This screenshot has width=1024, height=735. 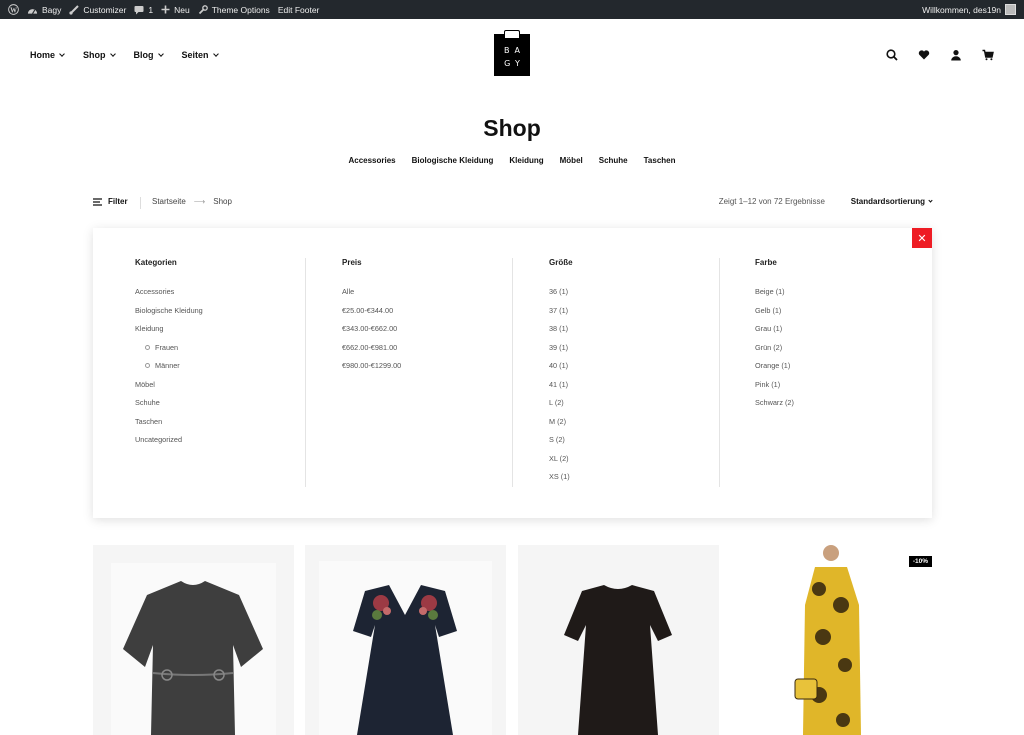 What do you see at coordinates (169, 352) in the screenshot?
I see `filter-suboption: Frauen` at bounding box center [169, 352].